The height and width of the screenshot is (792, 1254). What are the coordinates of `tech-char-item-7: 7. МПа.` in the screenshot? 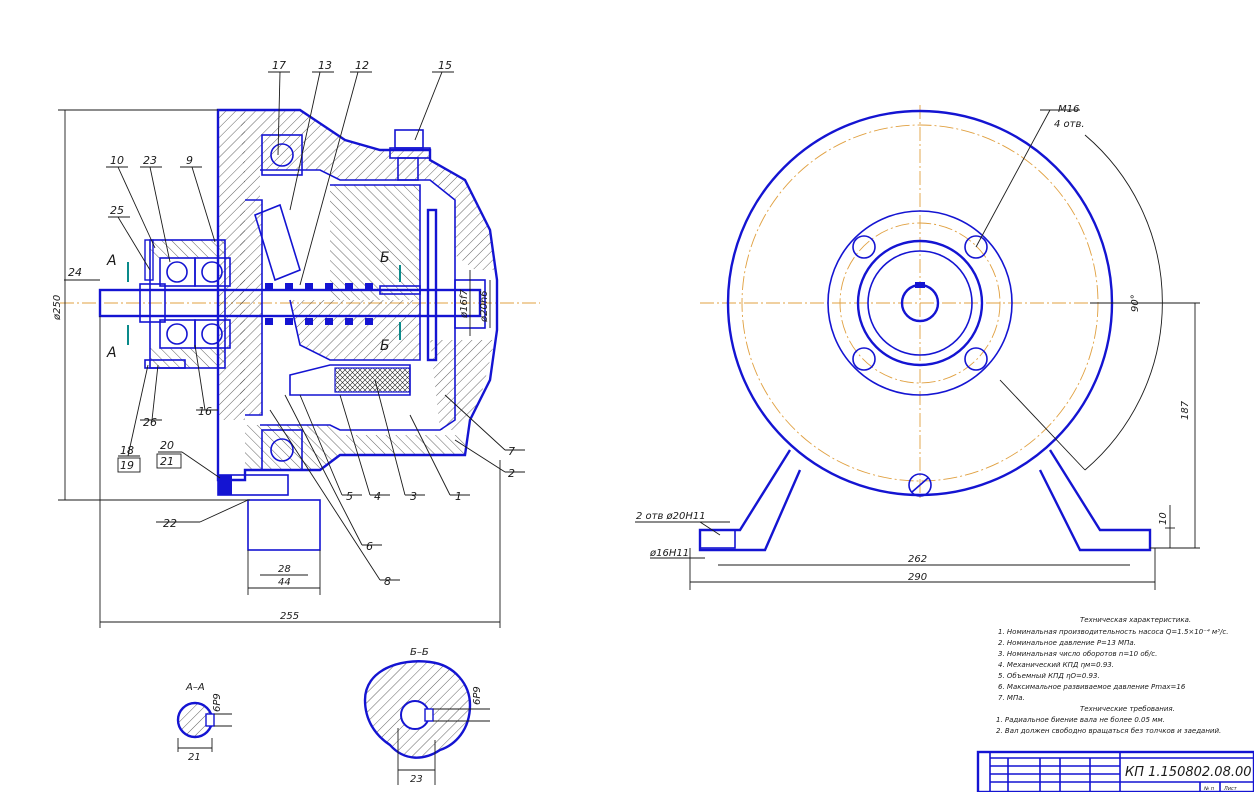 It's located at (1011, 698).